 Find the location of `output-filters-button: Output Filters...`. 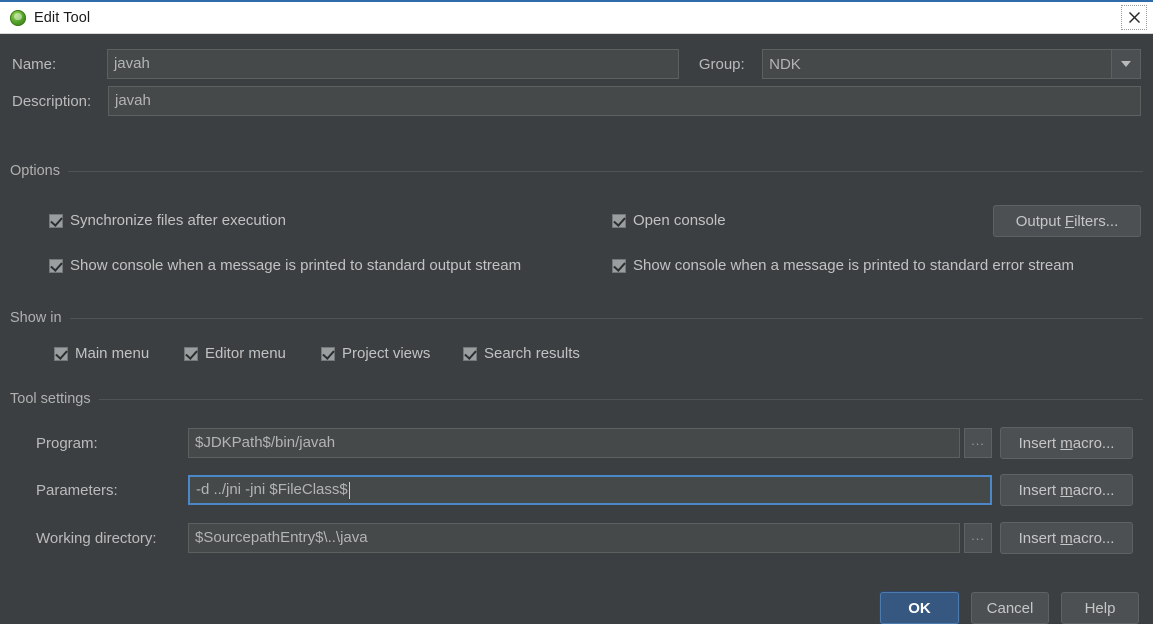

output-filters-button: Output Filters... is located at coordinates (1067, 221).